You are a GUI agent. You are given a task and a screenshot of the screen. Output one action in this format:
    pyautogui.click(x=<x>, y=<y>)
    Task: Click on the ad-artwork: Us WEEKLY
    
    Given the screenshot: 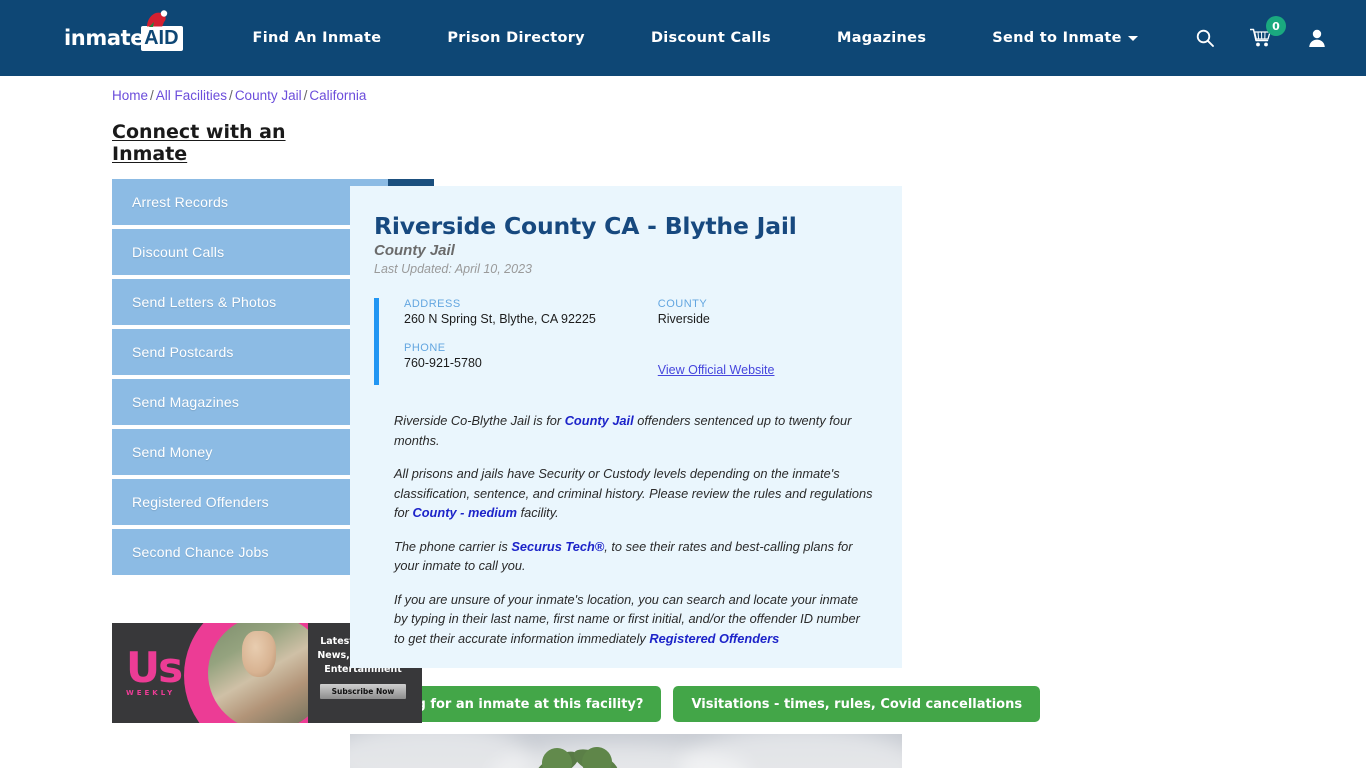 What is the action you would take?
    pyautogui.click(x=210, y=673)
    